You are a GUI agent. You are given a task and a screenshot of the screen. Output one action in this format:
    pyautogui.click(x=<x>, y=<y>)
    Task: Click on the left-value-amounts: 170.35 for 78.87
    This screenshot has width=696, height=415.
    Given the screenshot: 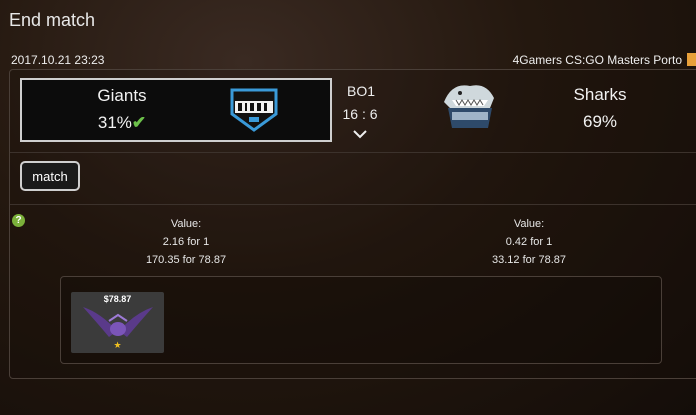 What is the action you would take?
    pyautogui.click(x=186, y=260)
    